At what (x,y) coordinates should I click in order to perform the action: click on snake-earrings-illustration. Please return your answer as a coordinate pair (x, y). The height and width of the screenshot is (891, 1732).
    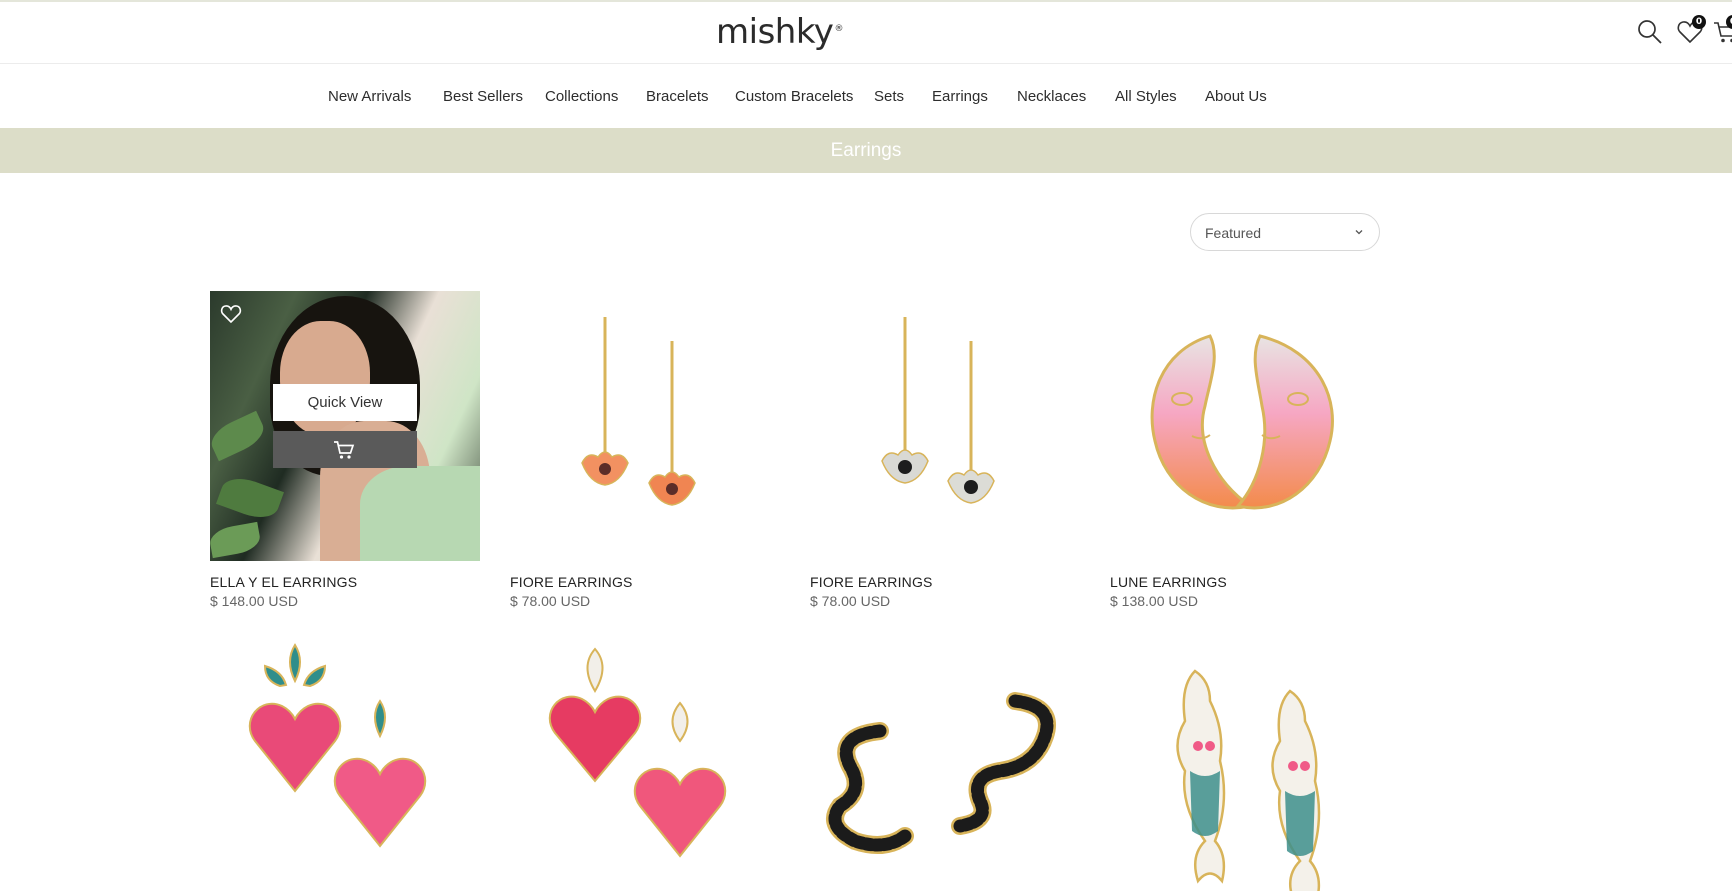
    Looking at the image, I should click on (941, 773).